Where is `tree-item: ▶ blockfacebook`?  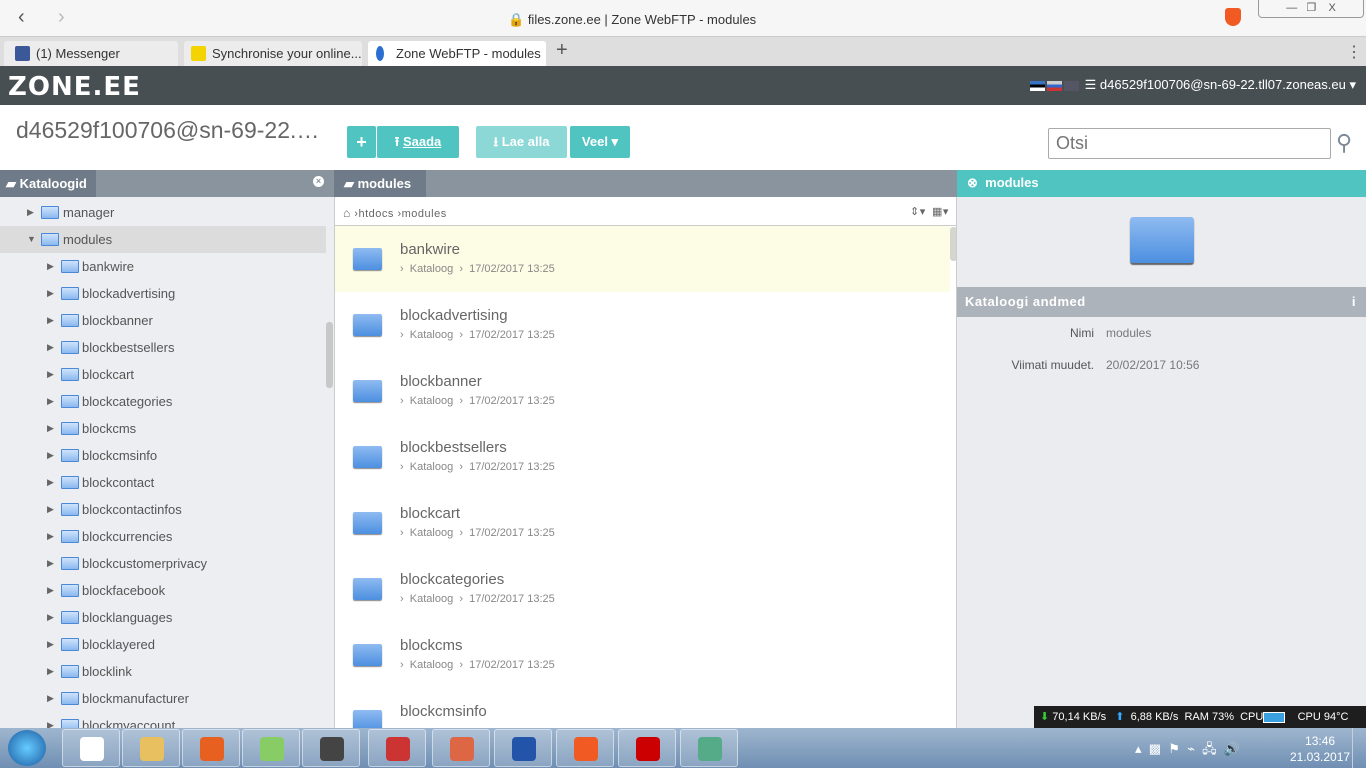
tree-item: ▶ blockfacebook is located at coordinates (163, 590).